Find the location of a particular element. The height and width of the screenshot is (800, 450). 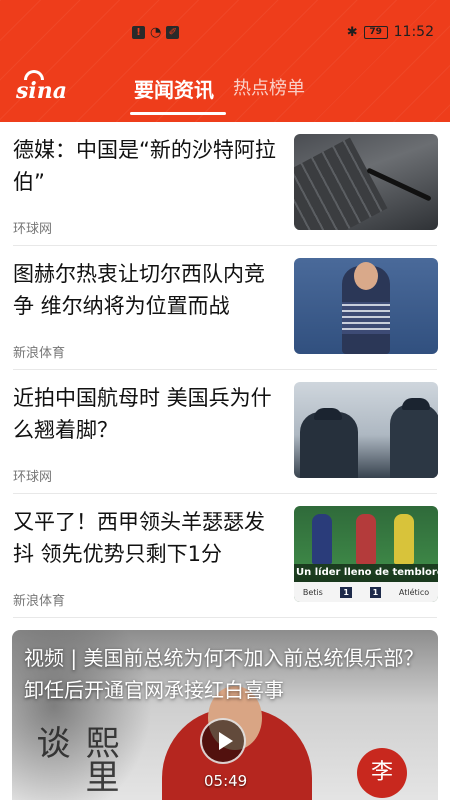

jersey-stripes is located at coordinates (366, 318).